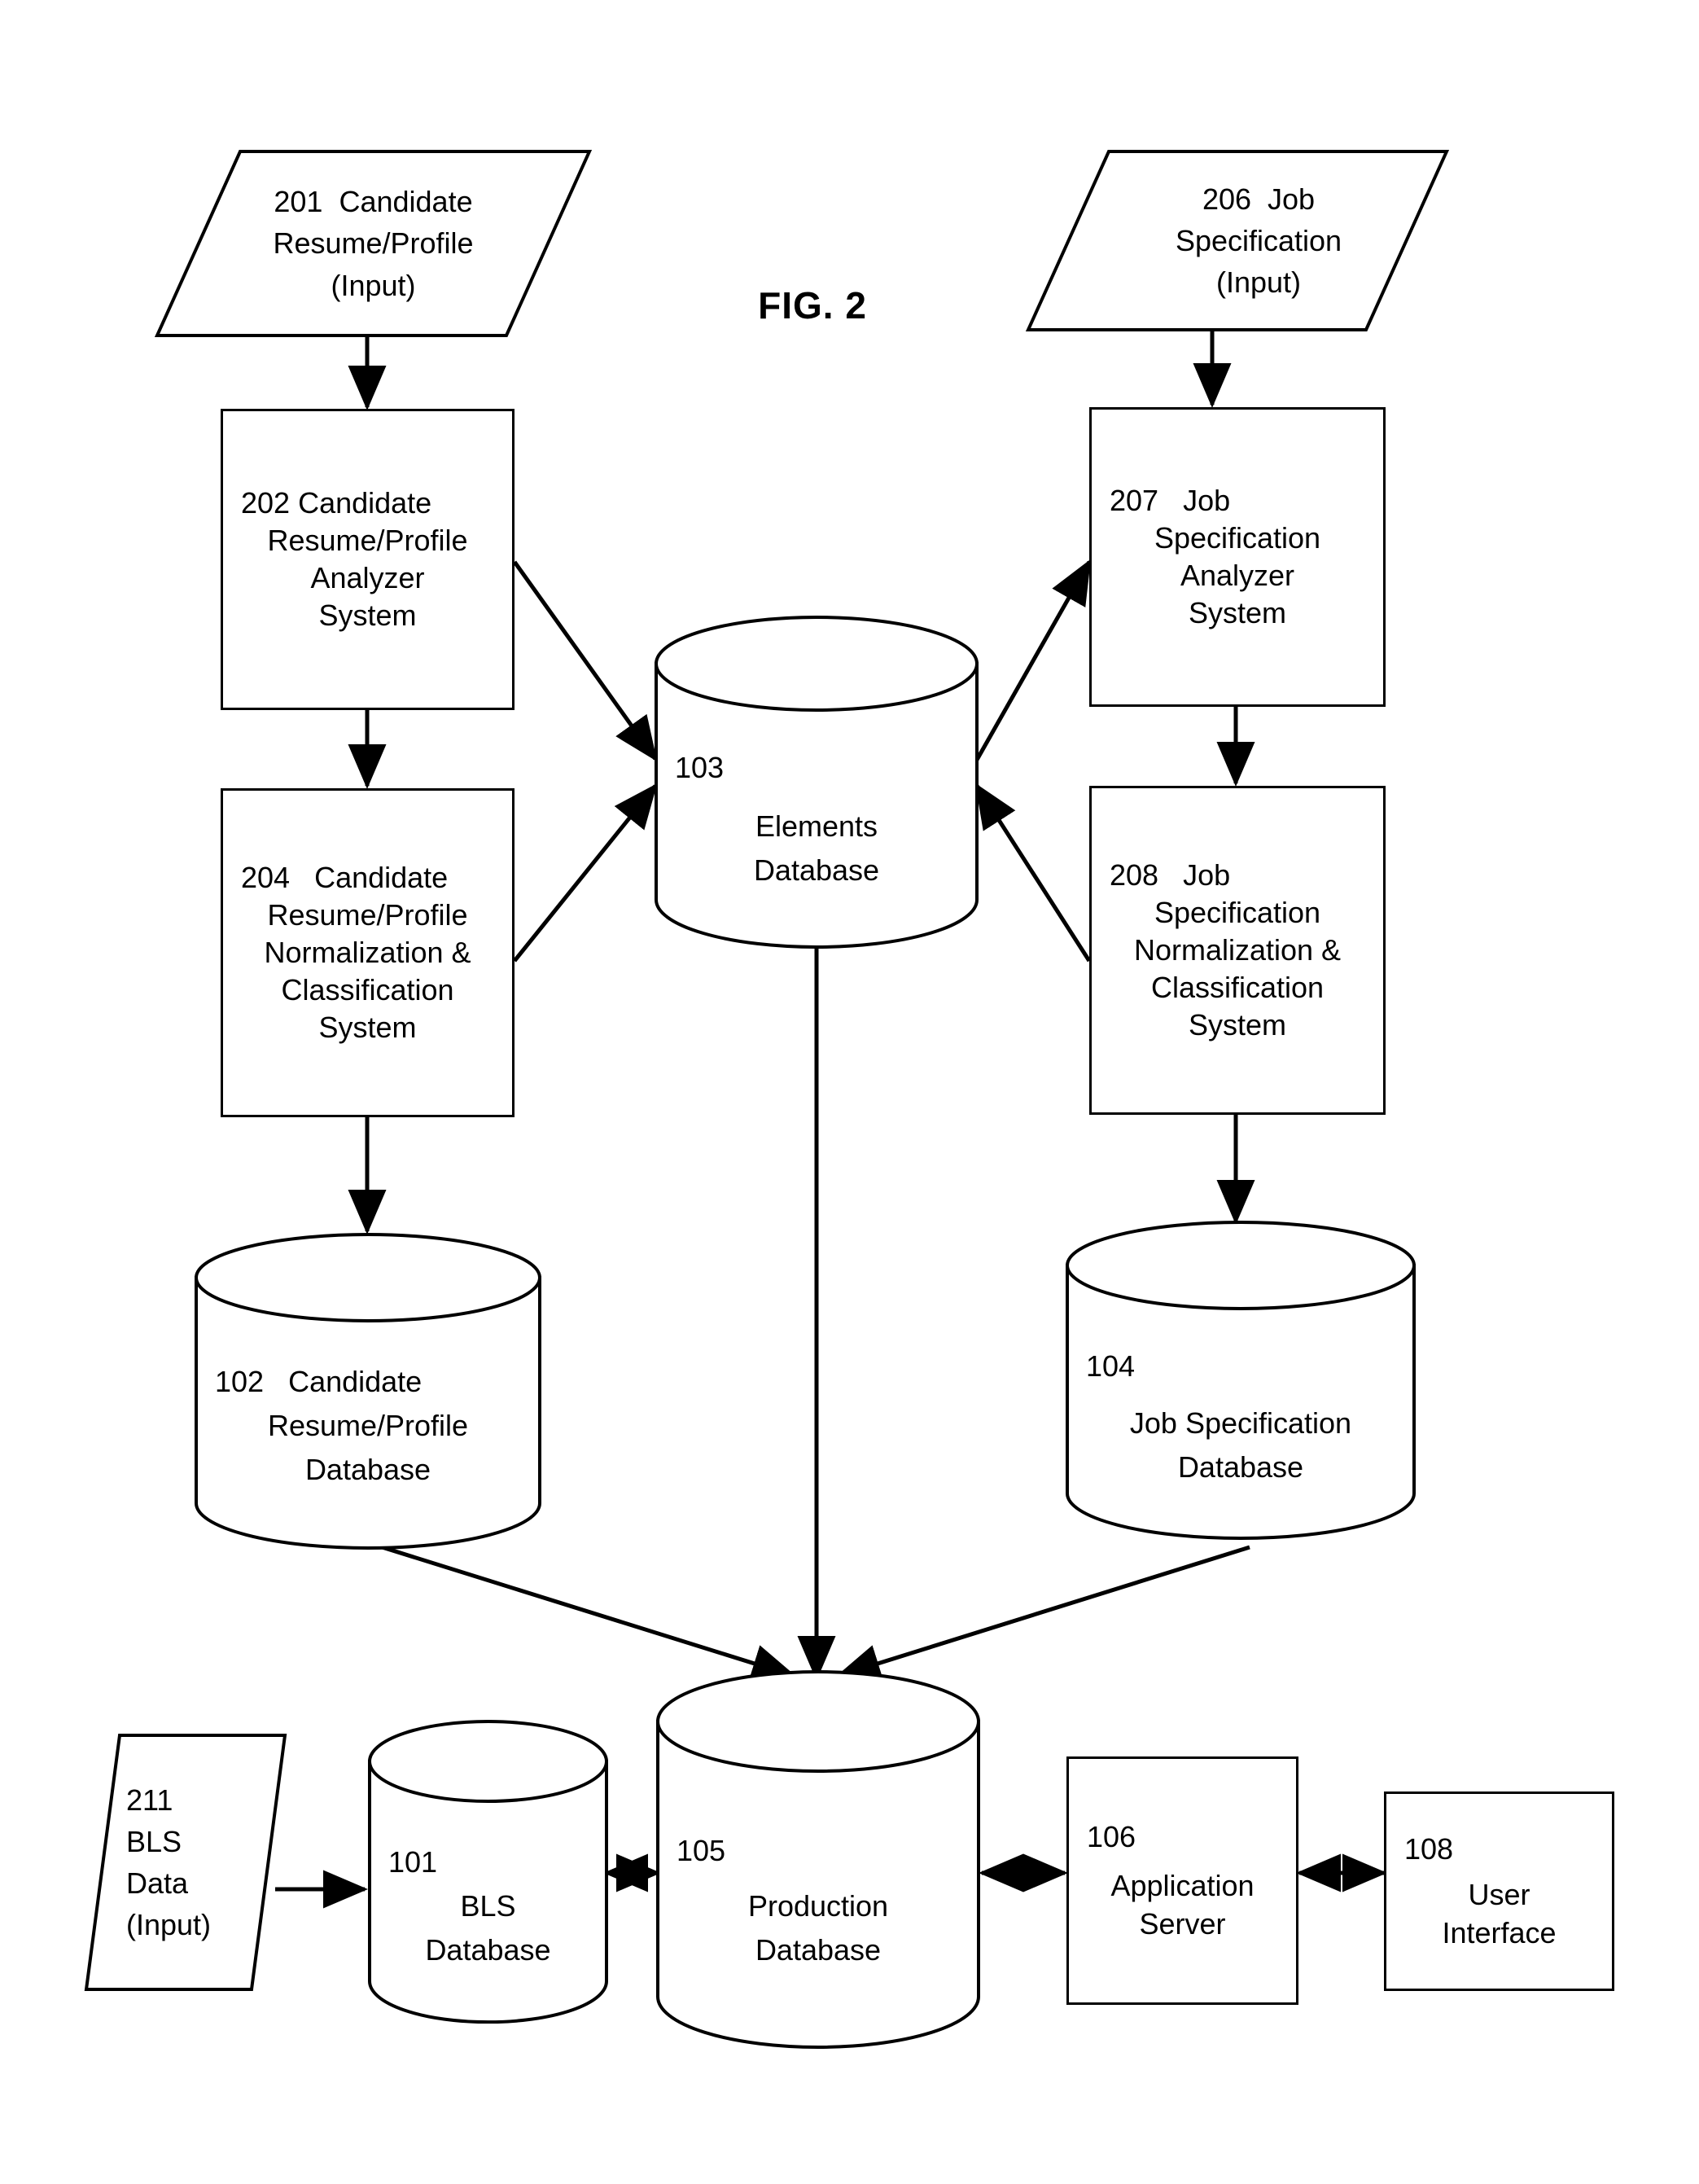  I want to click on node-211-line-2: BLS, so click(154, 1841).